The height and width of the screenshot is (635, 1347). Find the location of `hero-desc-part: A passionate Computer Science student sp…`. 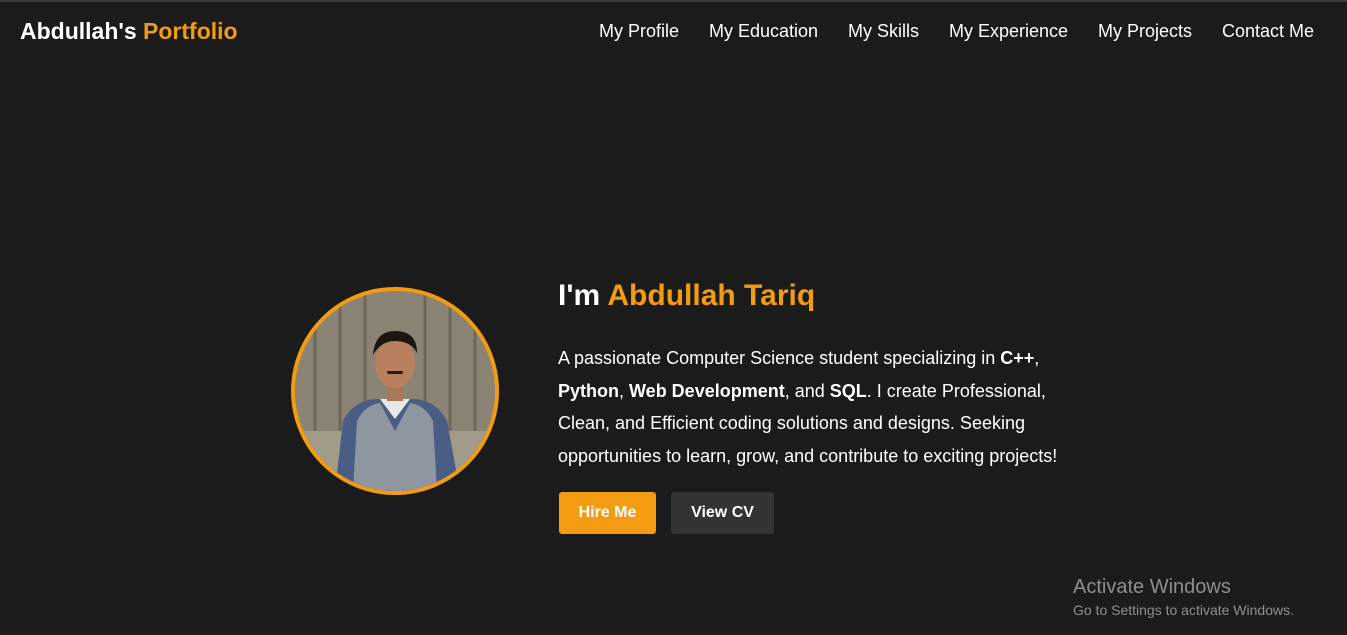

hero-desc-part: A passionate Computer Science student sp… is located at coordinates (779, 358).